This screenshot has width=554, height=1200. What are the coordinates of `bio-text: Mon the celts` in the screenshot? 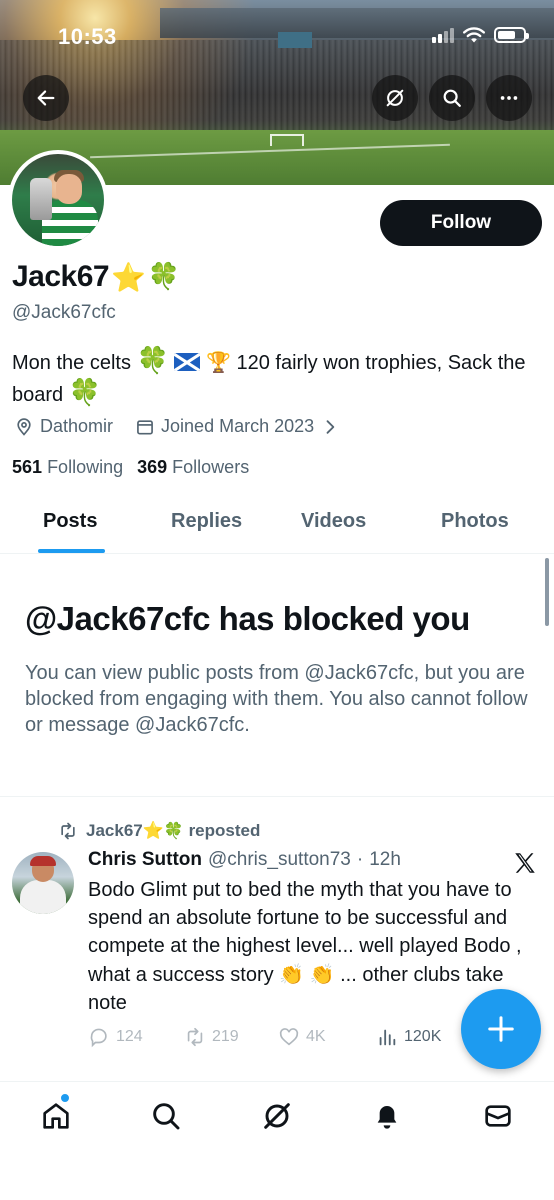 It's located at (74, 363).